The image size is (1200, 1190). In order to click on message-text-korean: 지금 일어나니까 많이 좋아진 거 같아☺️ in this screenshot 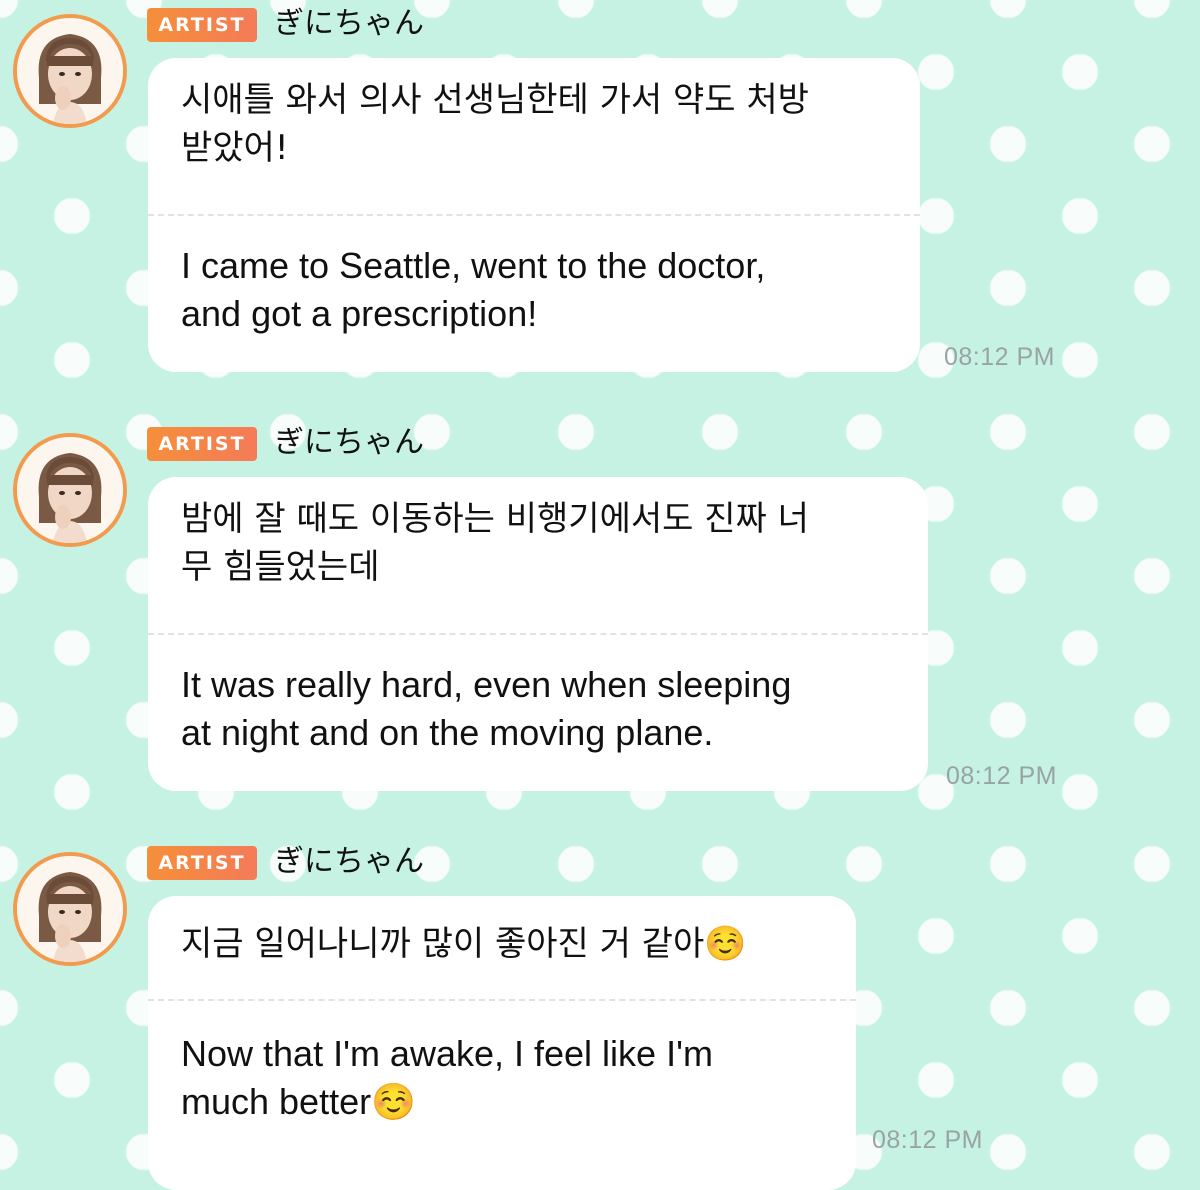, I will do `click(464, 944)`.